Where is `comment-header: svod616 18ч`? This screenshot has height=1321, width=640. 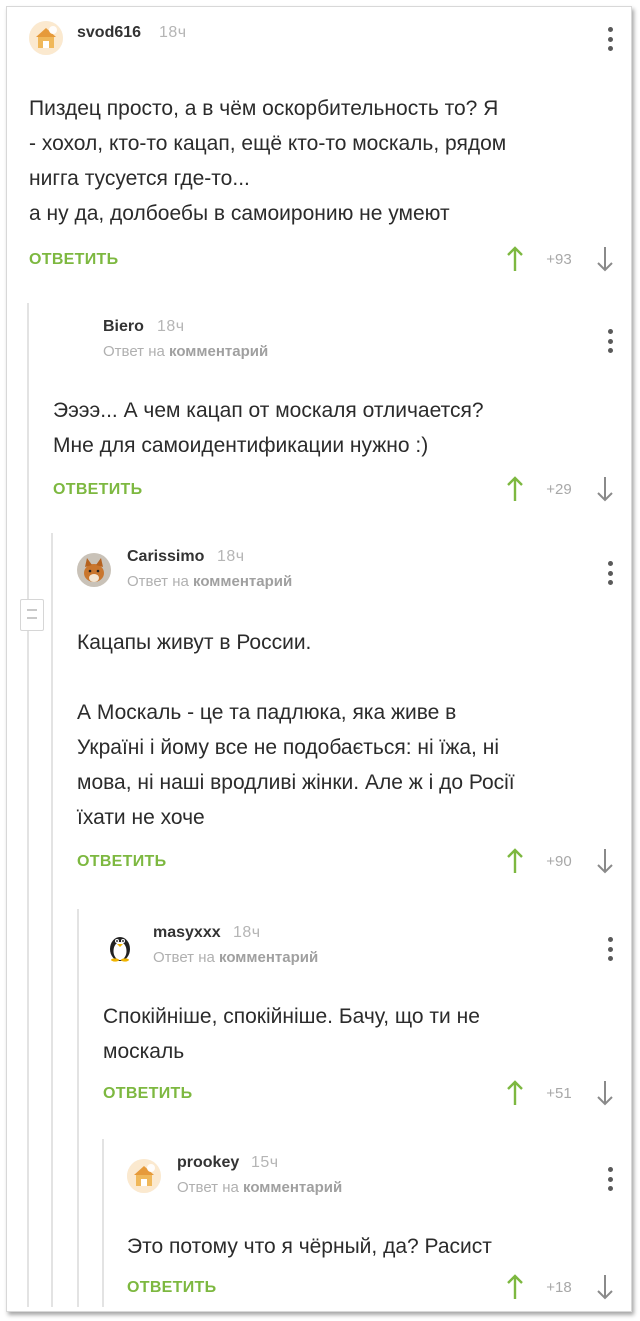
comment-header: svod616 18ч is located at coordinates (330, 41).